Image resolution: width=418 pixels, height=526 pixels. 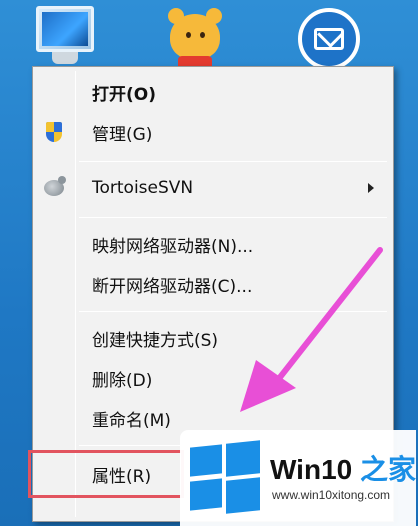 I want to click on tortoisesvn-icon, so click(x=54, y=188).